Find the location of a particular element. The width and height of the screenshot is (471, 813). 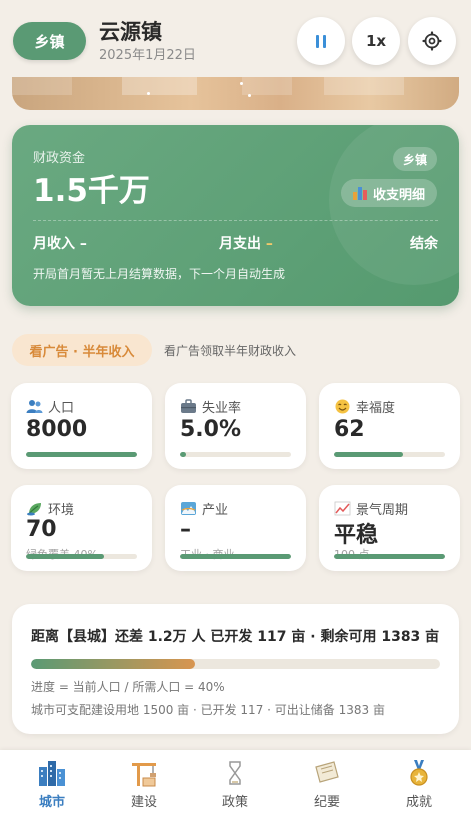

town-level-pill: 乡镇 is located at coordinates (49, 41).